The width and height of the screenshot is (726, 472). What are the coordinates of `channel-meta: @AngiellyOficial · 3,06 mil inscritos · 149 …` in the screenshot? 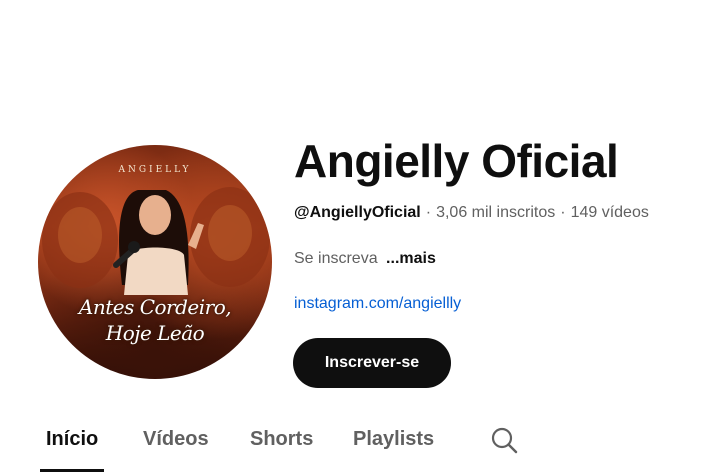 It's located at (471, 213).